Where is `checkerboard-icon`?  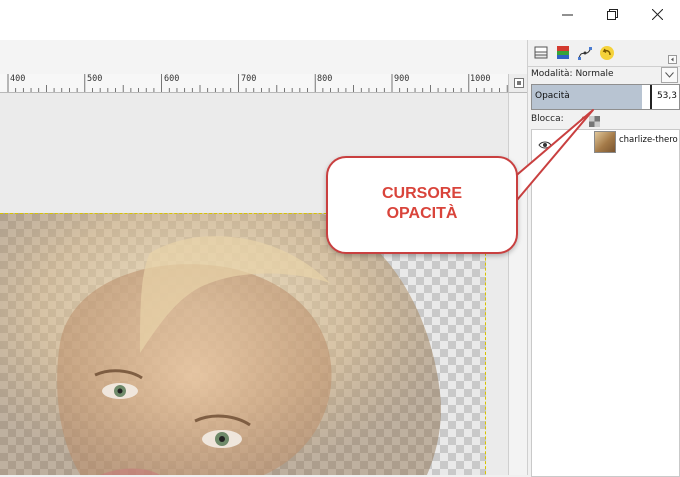
checkerboard-icon is located at coordinates (594, 121).